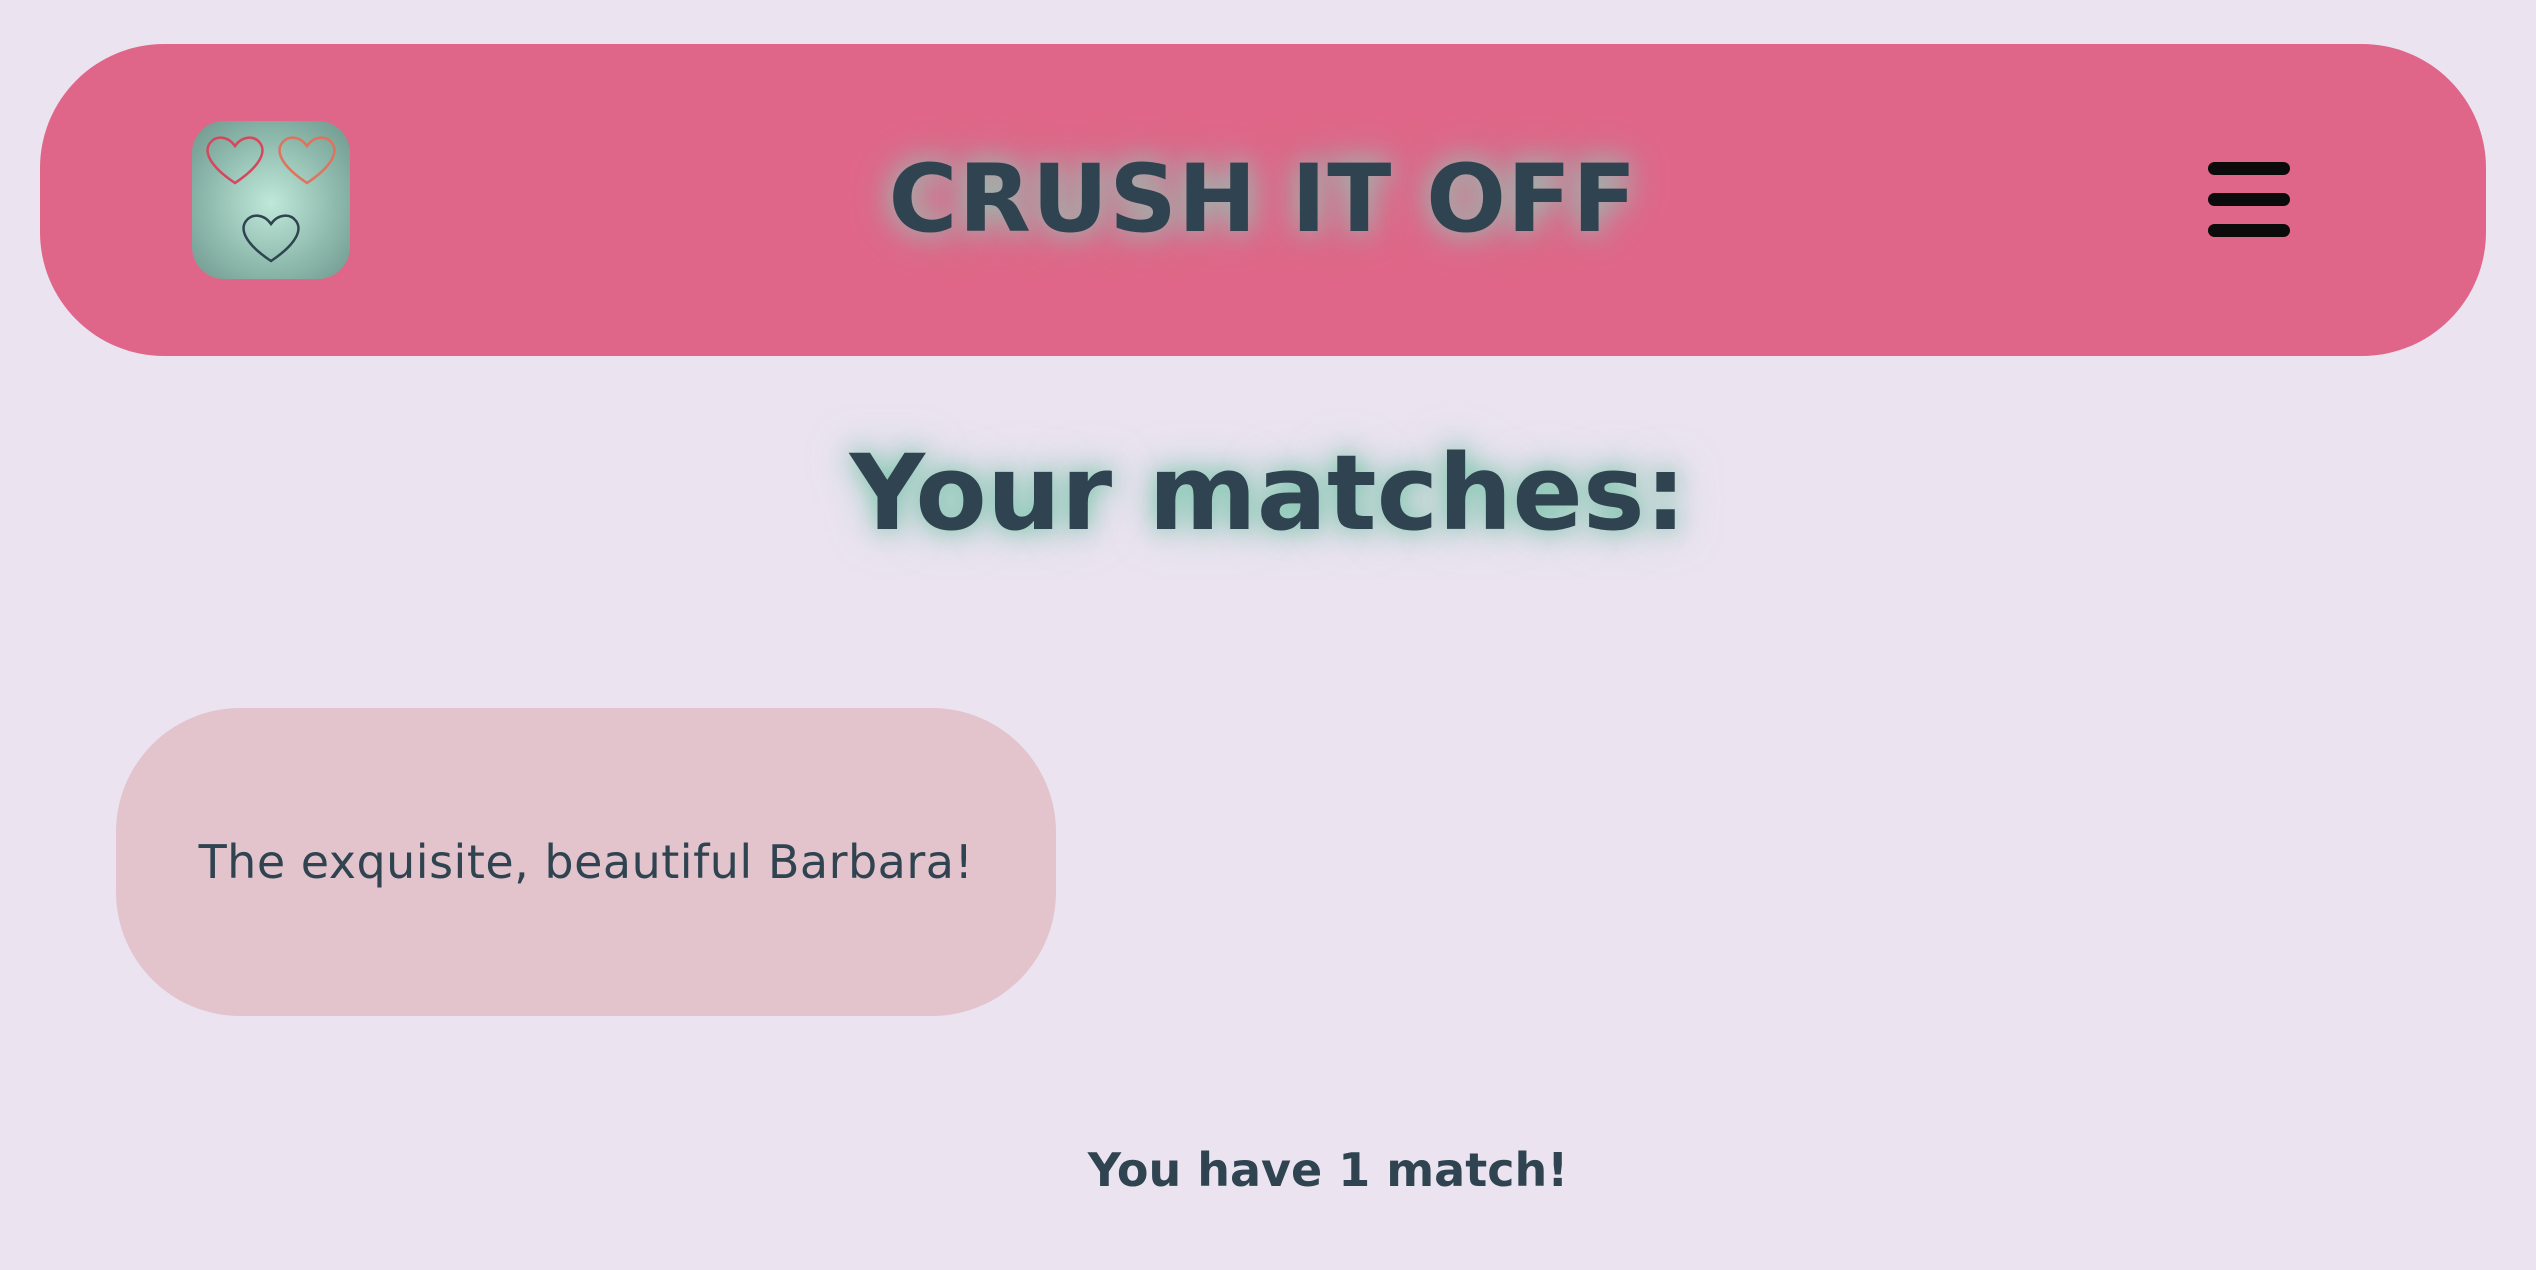  I want to click on match-card-label: The exquisite, beautiful Barbara!, so click(586, 862).